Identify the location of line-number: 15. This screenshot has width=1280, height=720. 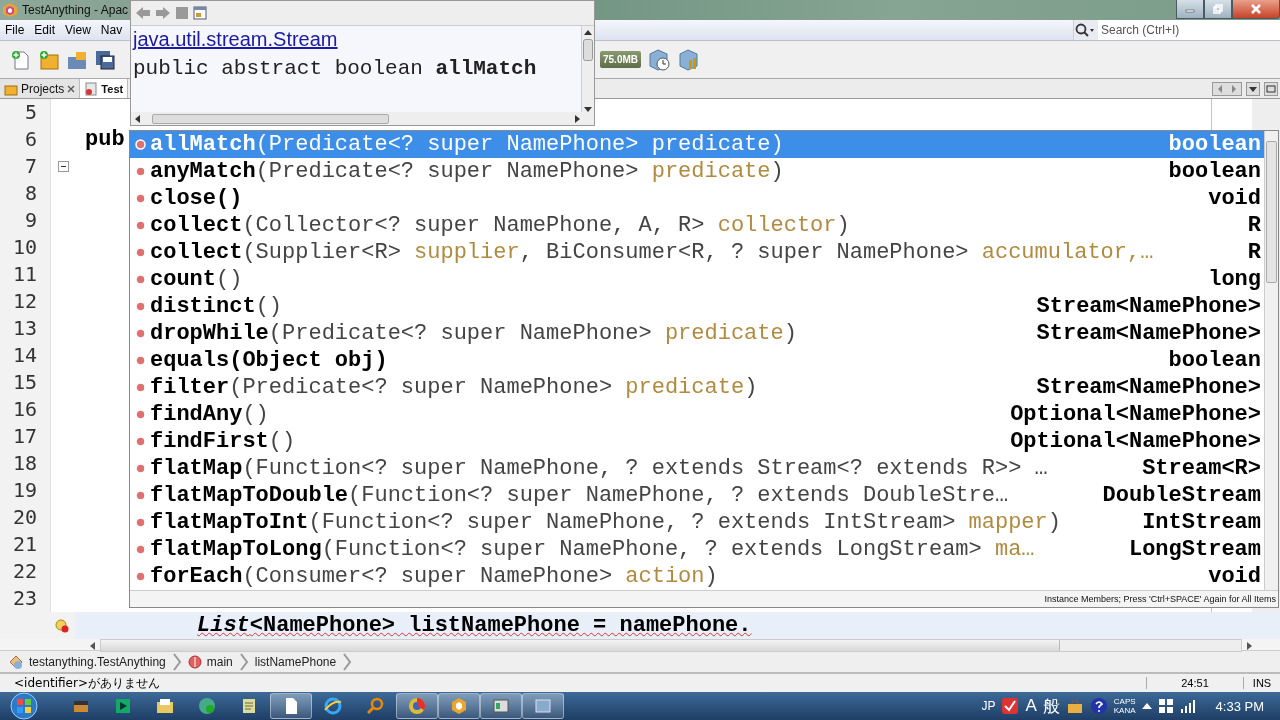
(24, 382).